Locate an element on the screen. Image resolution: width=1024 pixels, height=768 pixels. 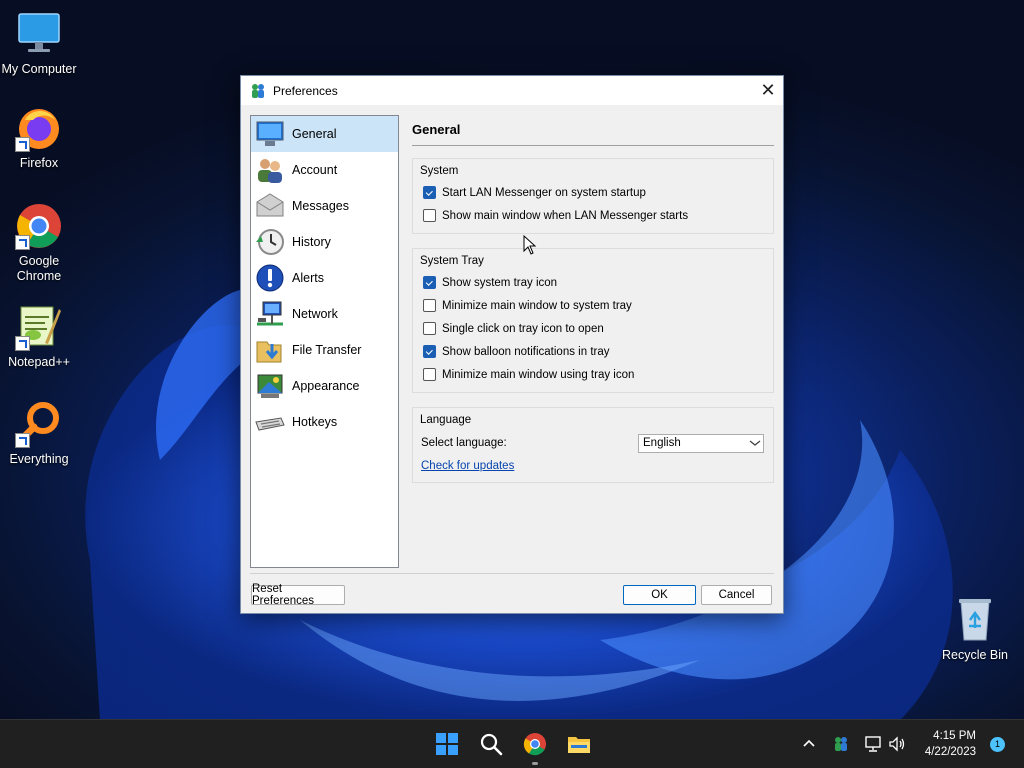
group-title: System Tray is located at coordinates (454, 261).